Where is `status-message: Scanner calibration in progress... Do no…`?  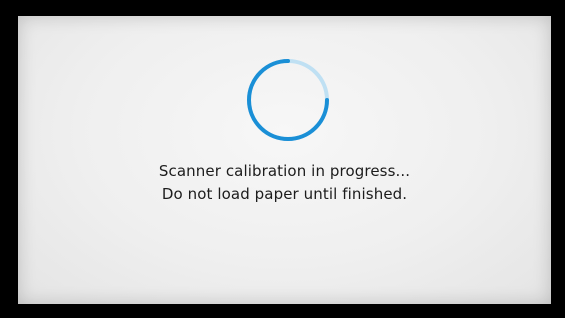
status-message: Scanner calibration in progress... Do no… is located at coordinates (284, 183).